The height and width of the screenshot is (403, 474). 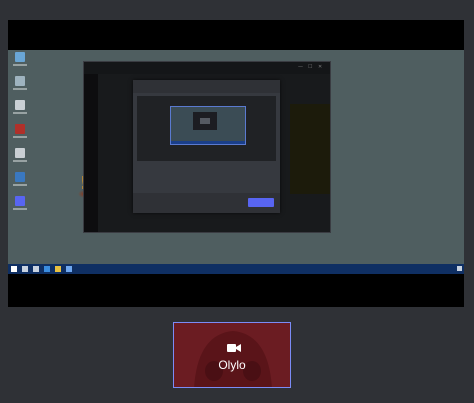 What do you see at coordinates (232, 365) in the screenshot?
I see `participant-name: Olylo` at bounding box center [232, 365].